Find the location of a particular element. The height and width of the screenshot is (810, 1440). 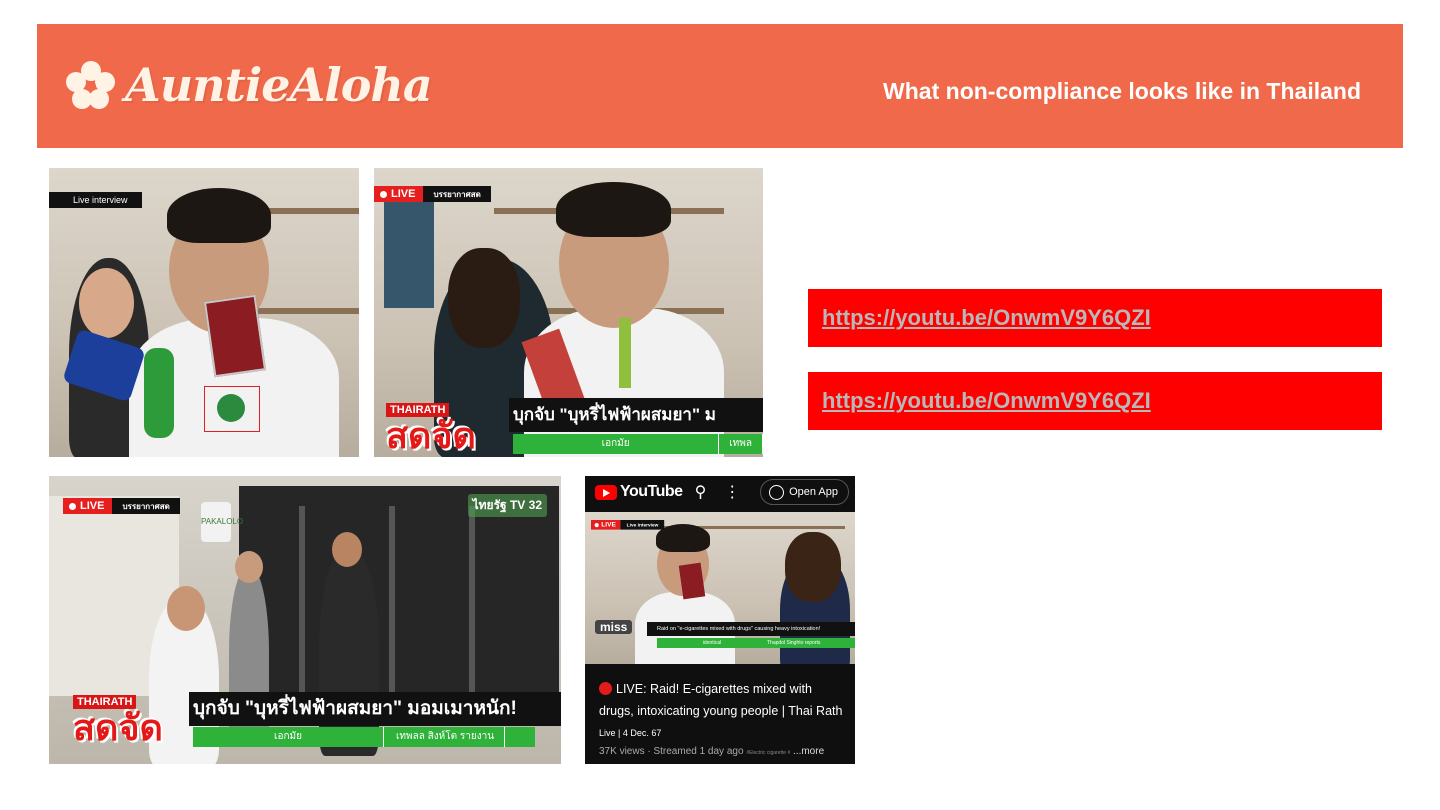

video-link-box-1: https://youtu.be/OnwmV9Y6QZI is located at coordinates (1095, 318).